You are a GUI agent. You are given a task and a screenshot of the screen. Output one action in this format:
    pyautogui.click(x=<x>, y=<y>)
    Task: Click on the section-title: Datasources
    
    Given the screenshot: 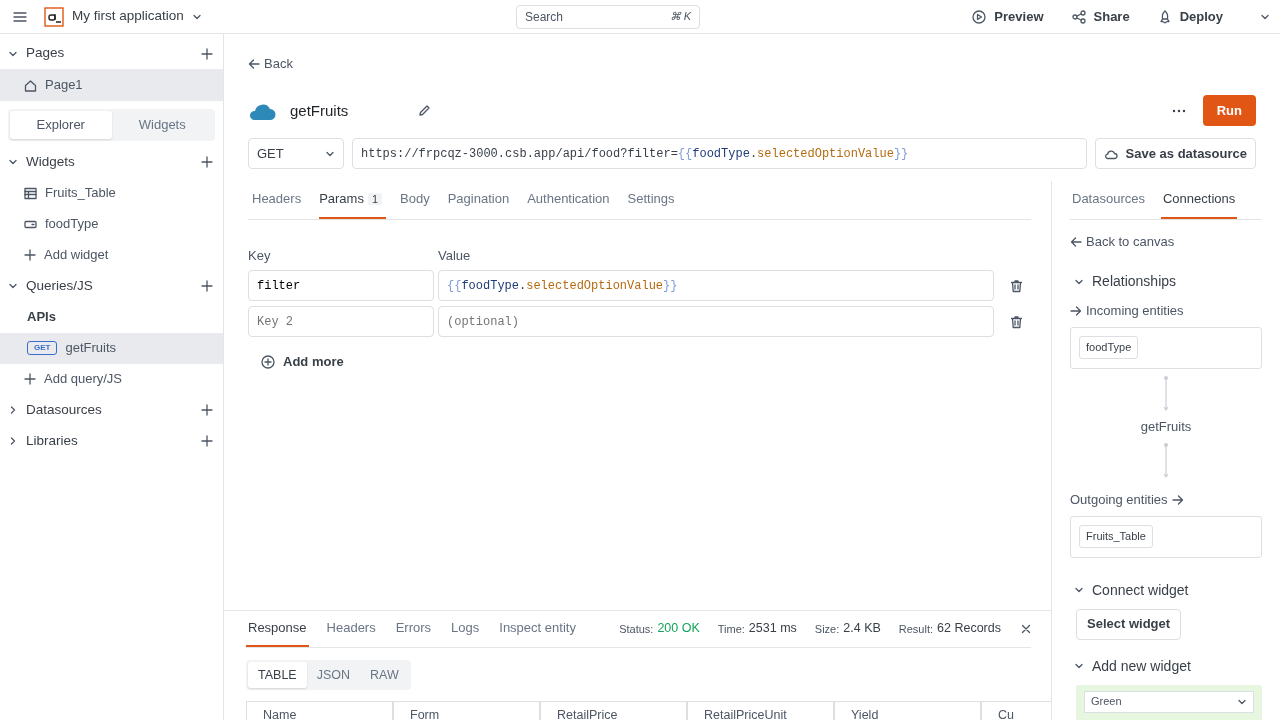 What is the action you would take?
    pyautogui.click(x=109, y=410)
    